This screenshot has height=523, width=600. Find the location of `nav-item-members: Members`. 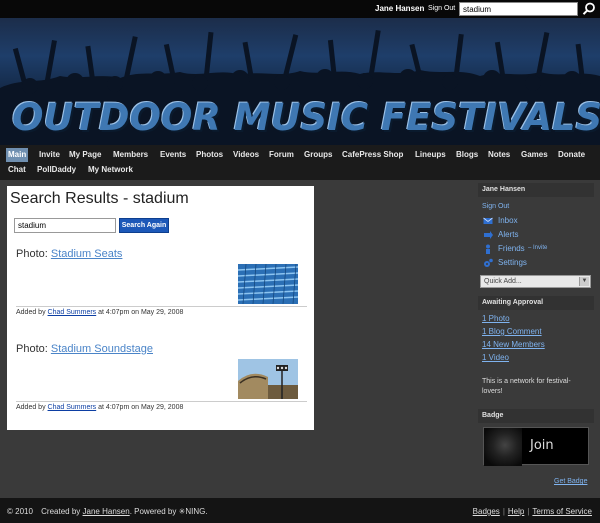

nav-item-members: Members is located at coordinates (130, 155).